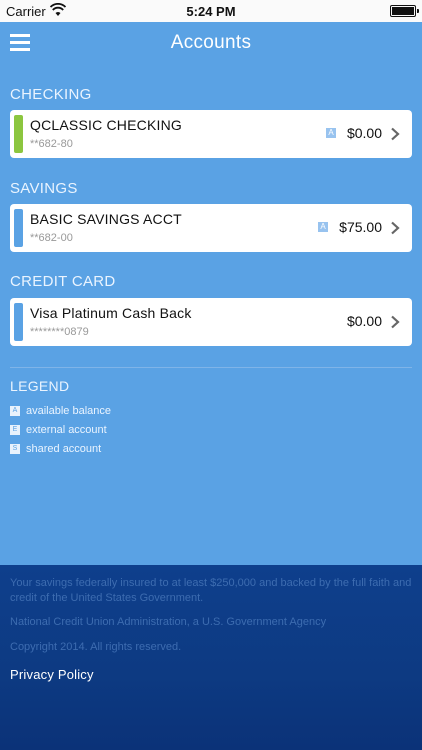 Image resolution: width=422 pixels, height=750 pixels. Describe the element at coordinates (211, 228) in the screenshot. I see `account-card-savings: BASIC SAVINGS ACCT **682-00 A $75.00` at that location.